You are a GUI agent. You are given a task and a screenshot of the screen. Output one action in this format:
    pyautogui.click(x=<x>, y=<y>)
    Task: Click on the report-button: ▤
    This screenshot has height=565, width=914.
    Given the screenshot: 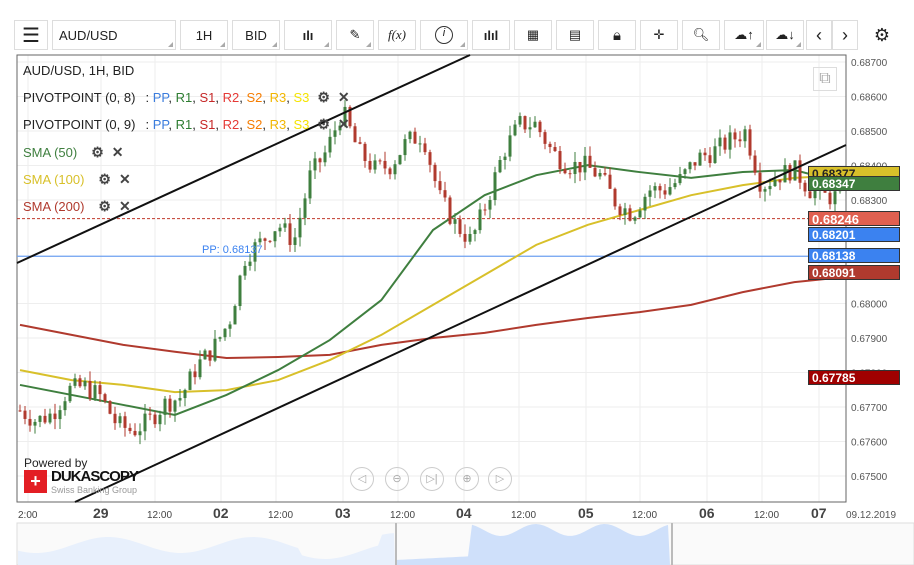 What is the action you would take?
    pyautogui.click(x=575, y=35)
    